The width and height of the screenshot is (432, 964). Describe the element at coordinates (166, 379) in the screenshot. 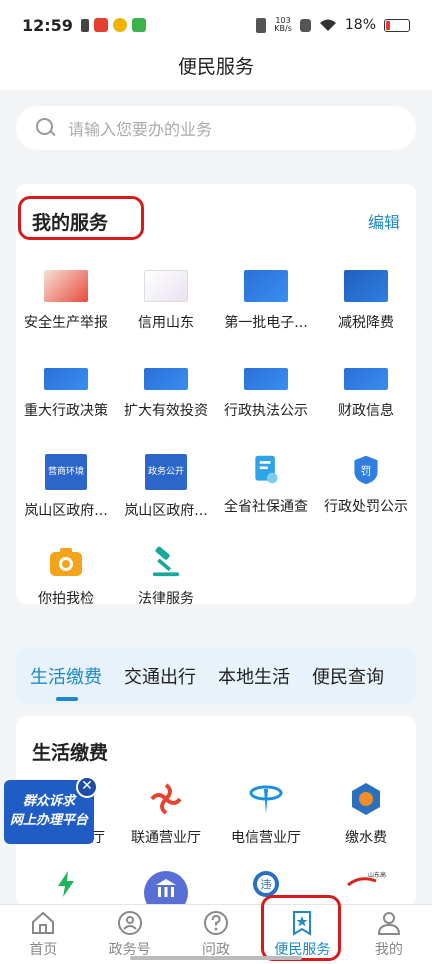

I see `investment-banner-icon` at that location.